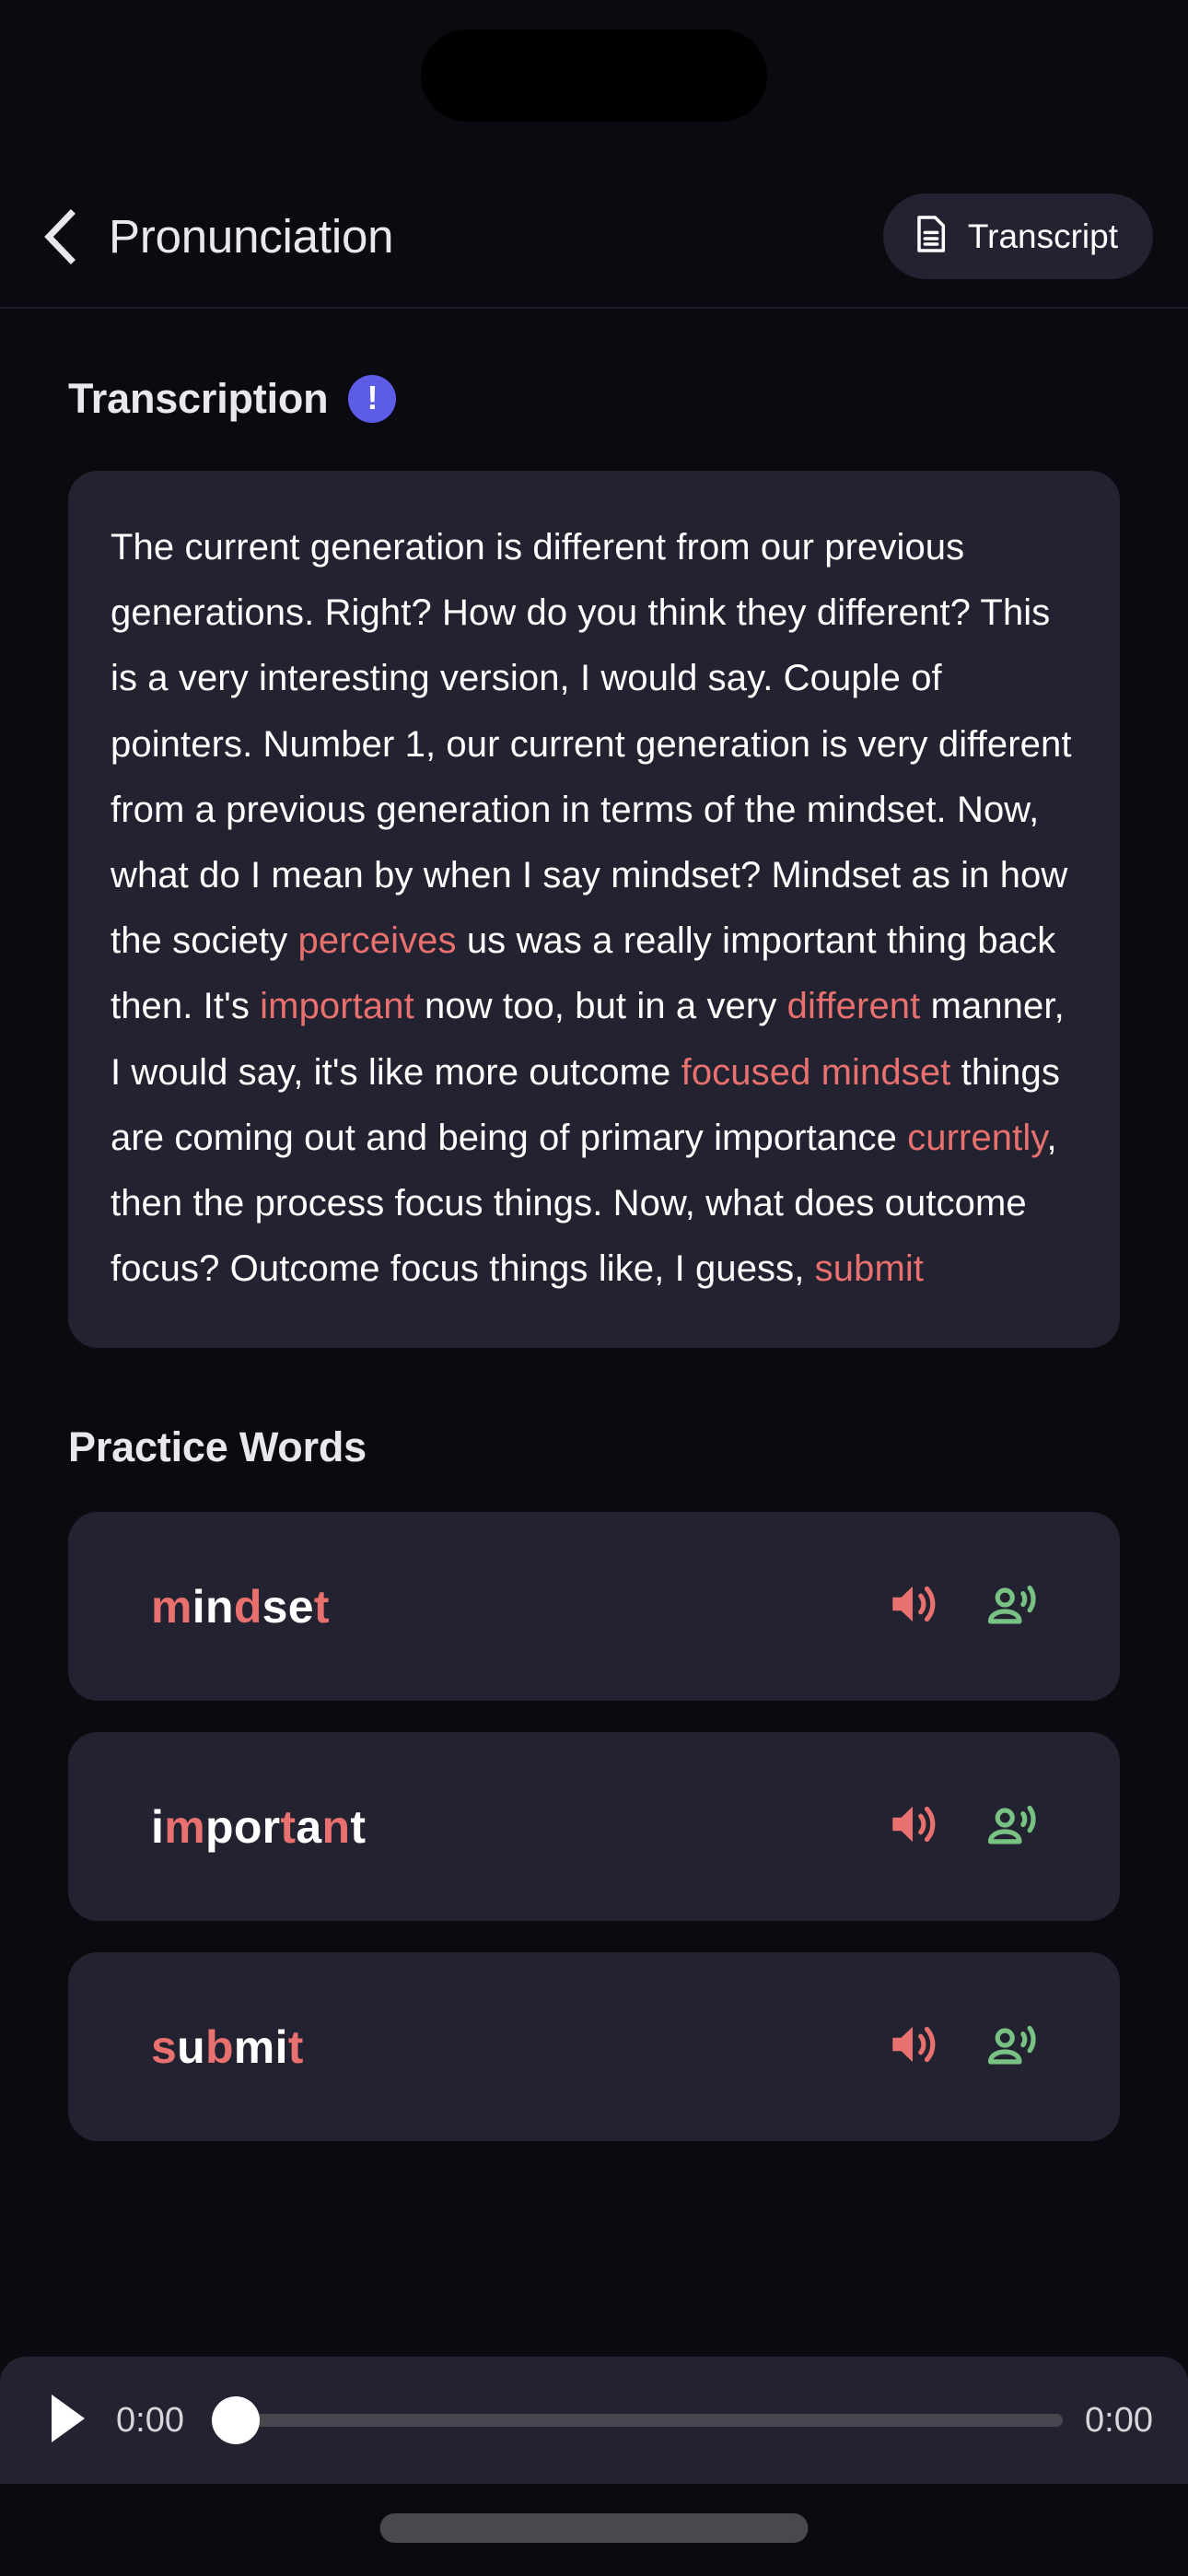  What do you see at coordinates (854, 1006) in the screenshot?
I see `transcription-highlight-word: different` at bounding box center [854, 1006].